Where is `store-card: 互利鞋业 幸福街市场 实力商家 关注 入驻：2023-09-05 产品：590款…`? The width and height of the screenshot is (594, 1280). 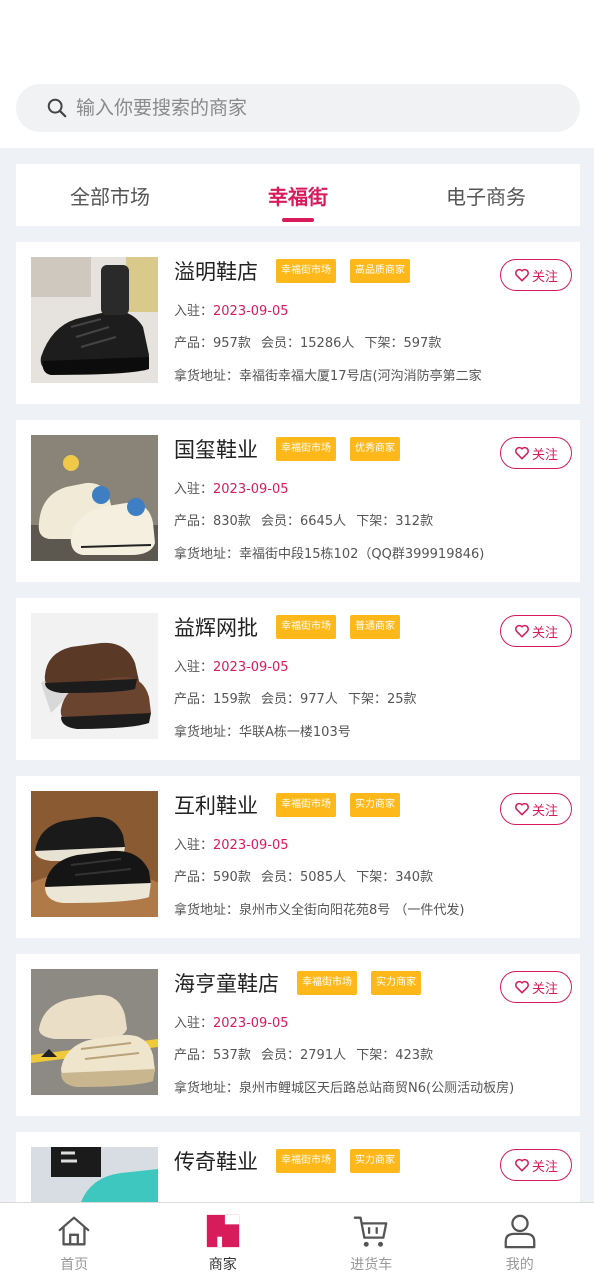 store-card: 互利鞋业 幸福街市场 实力商家 关注 入驻：2023-09-05 产品：590款… is located at coordinates (298, 857).